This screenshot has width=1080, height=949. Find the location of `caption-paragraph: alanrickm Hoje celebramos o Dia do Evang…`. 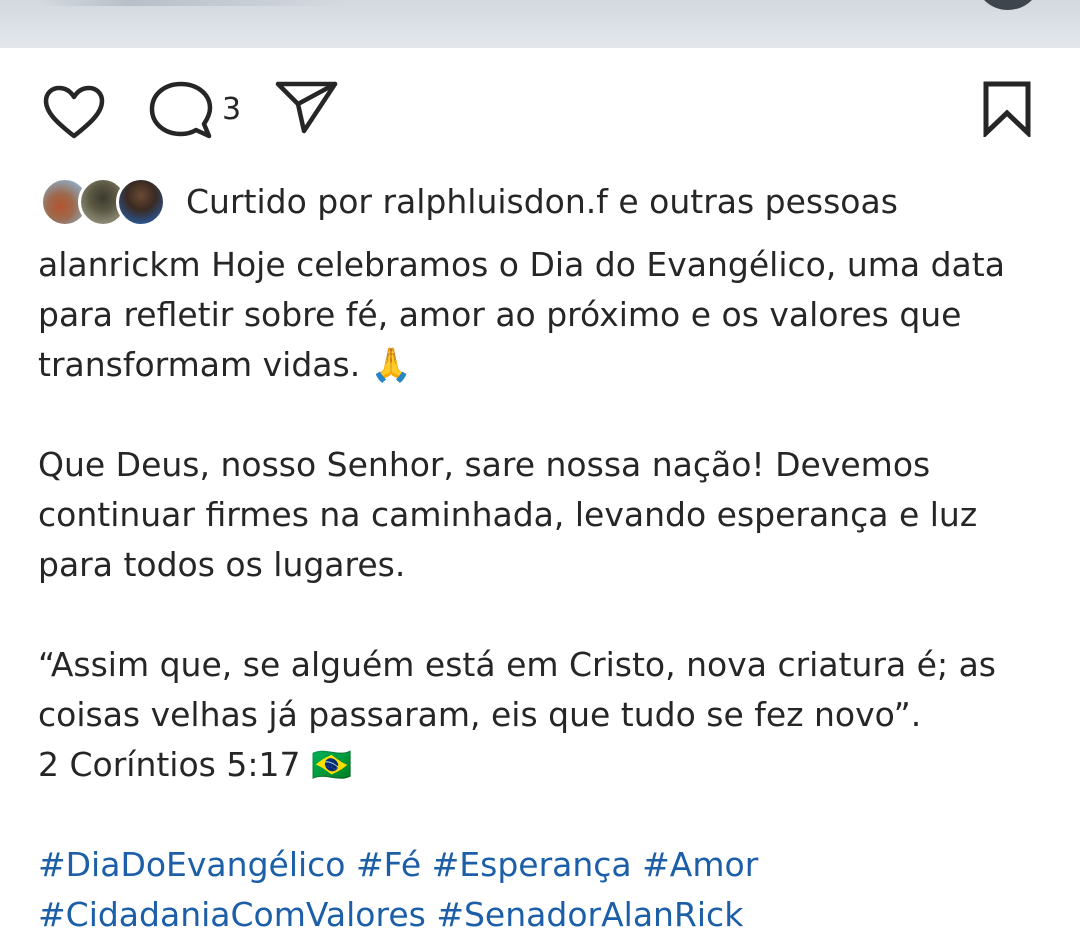

caption-paragraph: alanrickm Hoje celebramos o Dia do Evang… is located at coordinates (543, 315).